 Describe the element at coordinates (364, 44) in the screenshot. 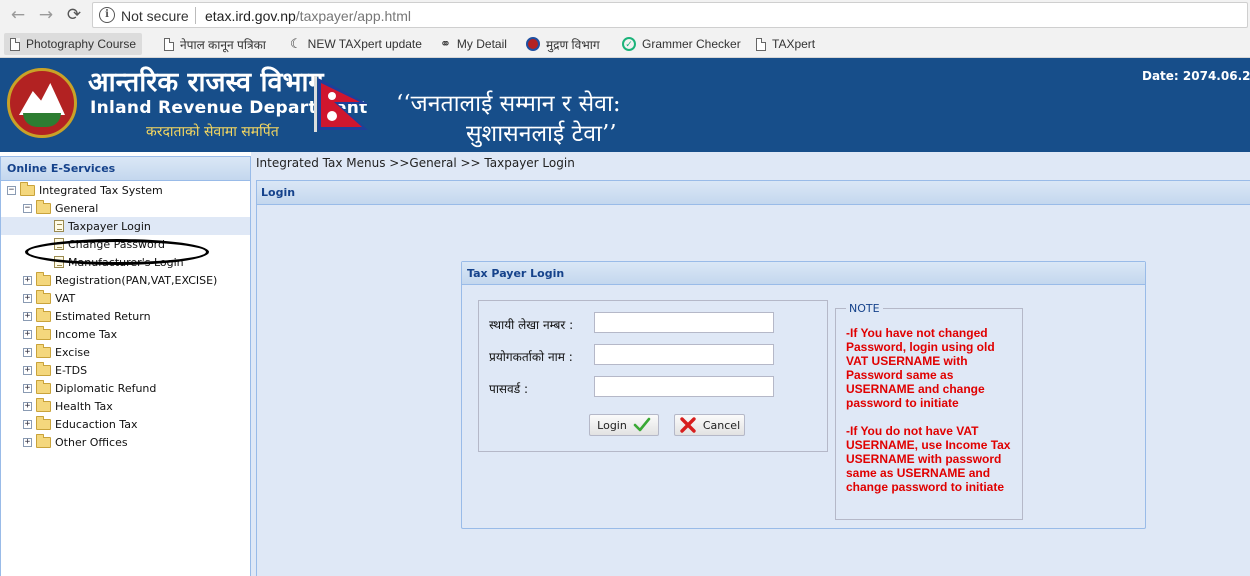

I see `bookmark-label: NEW TAXpert update` at that location.